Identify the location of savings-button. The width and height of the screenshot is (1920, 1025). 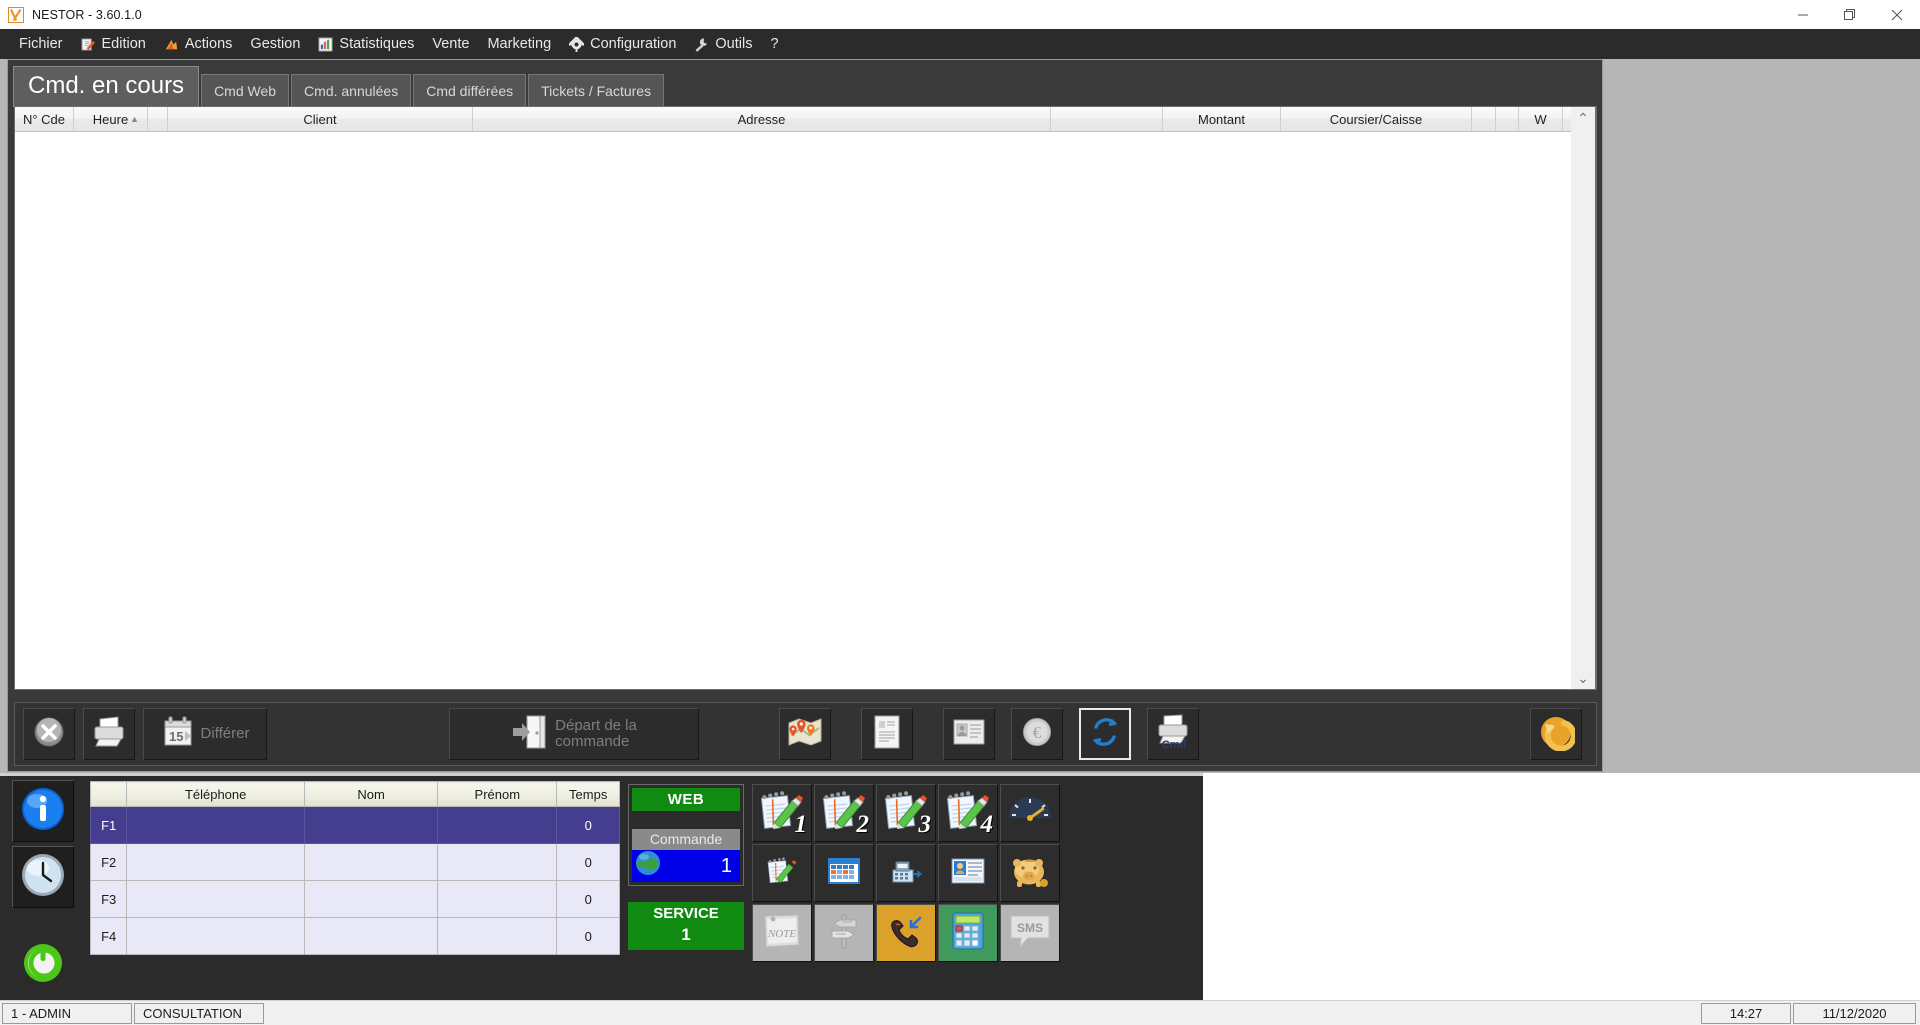
(1030, 873).